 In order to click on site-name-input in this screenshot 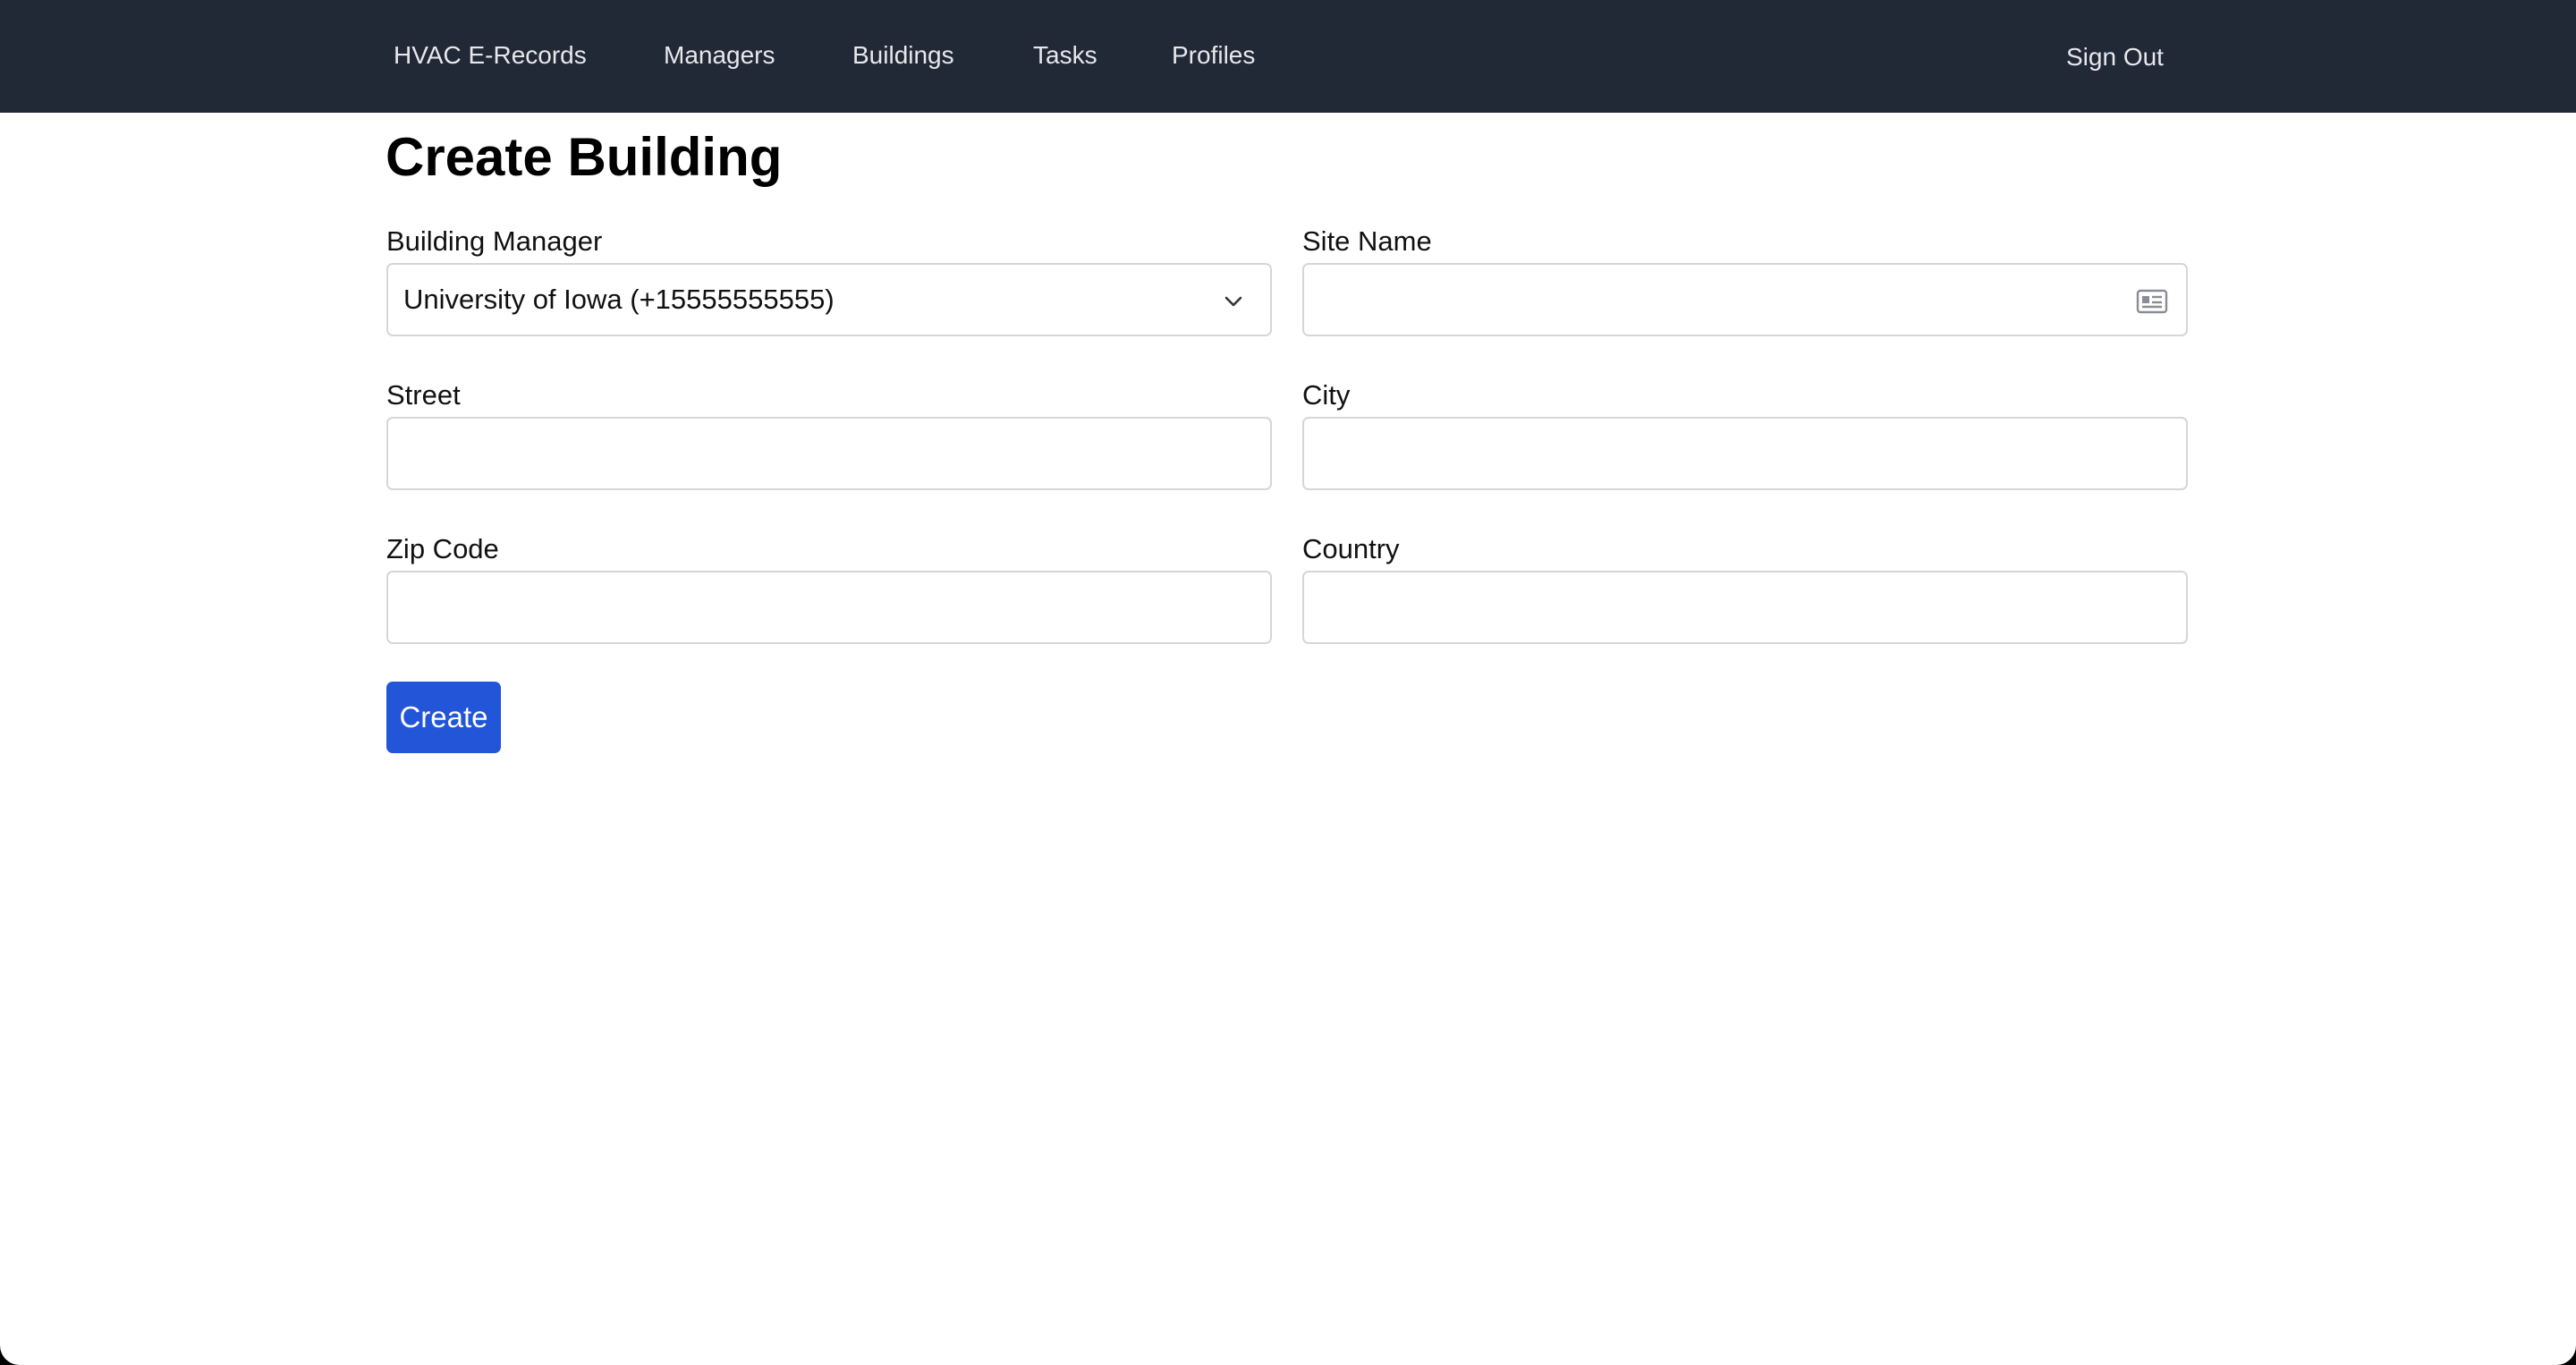, I will do `click(1745, 300)`.